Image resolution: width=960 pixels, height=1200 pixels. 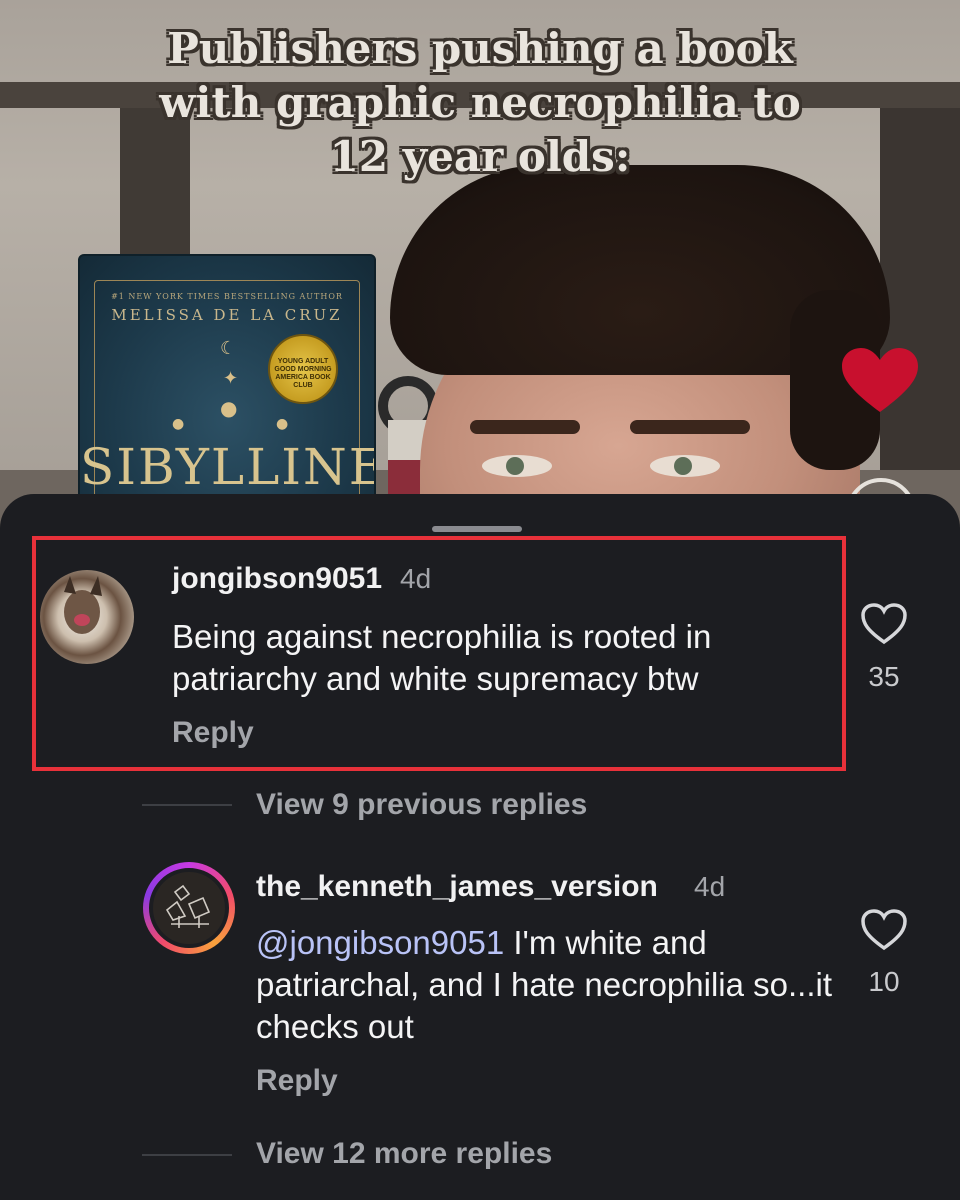 I want to click on like-count: 35, so click(x=884, y=676).